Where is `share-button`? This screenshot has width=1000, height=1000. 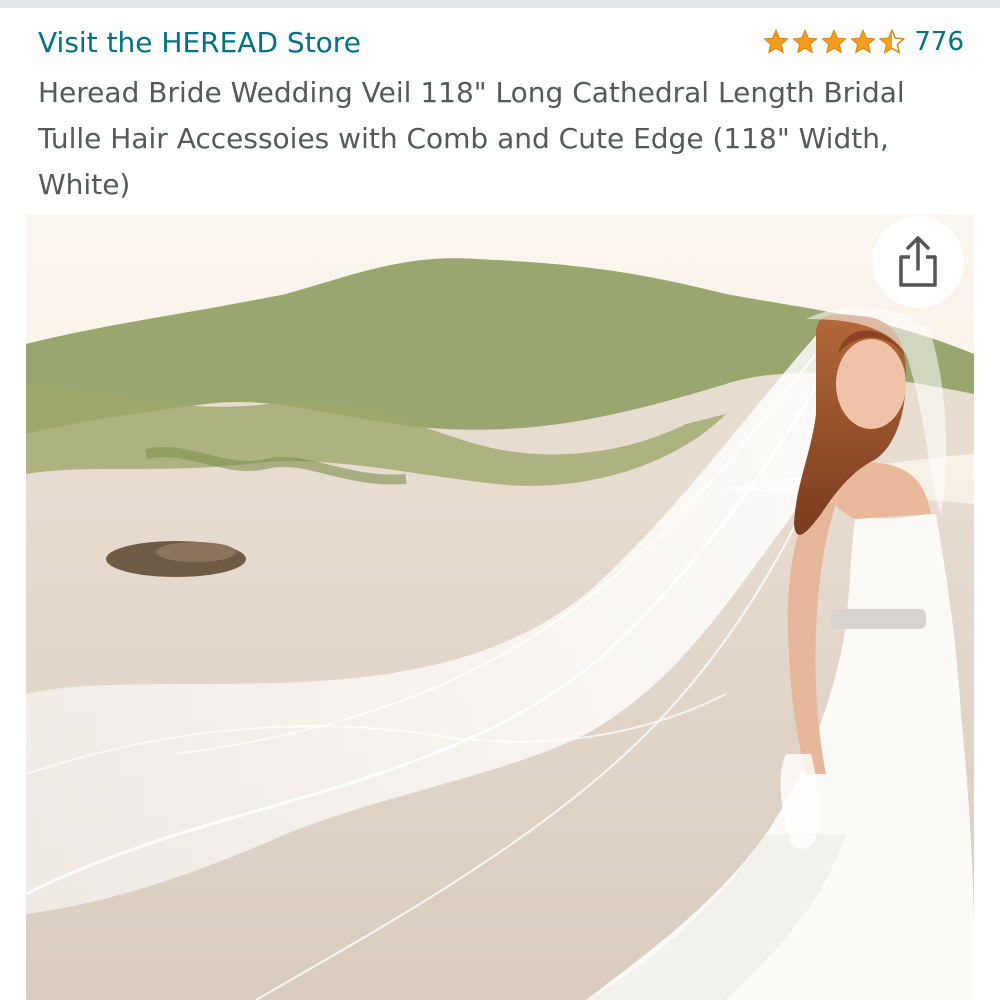
share-button is located at coordinates (918, 262).